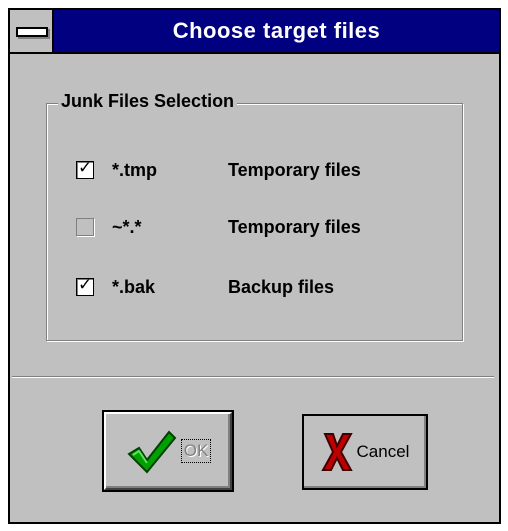 This screenshot has width=508, height=531. What do you see at coordinates (218, 227) in the screenshot?
I see `file-option-row-tilde: ~*.* Temporary files` at bounding box center [218, 227].